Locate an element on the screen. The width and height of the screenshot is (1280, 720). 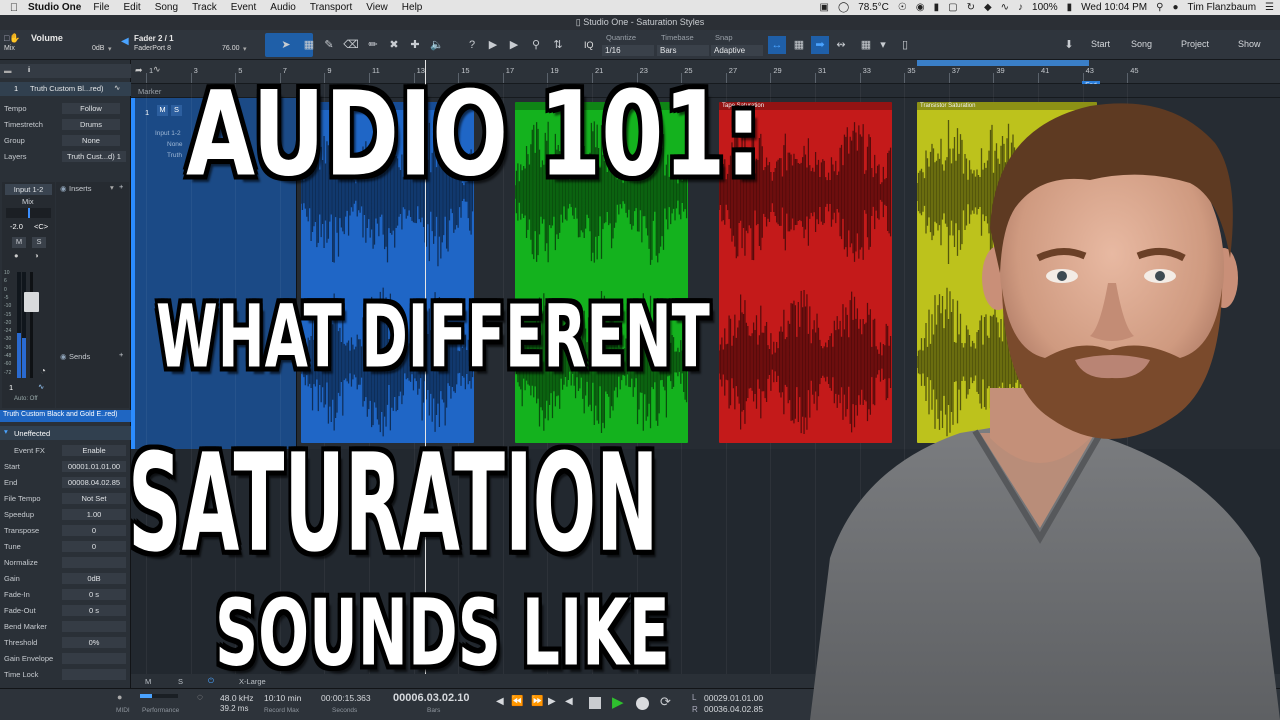
listen-tool-icon: 🔈 is located at coordinates (437, 45).